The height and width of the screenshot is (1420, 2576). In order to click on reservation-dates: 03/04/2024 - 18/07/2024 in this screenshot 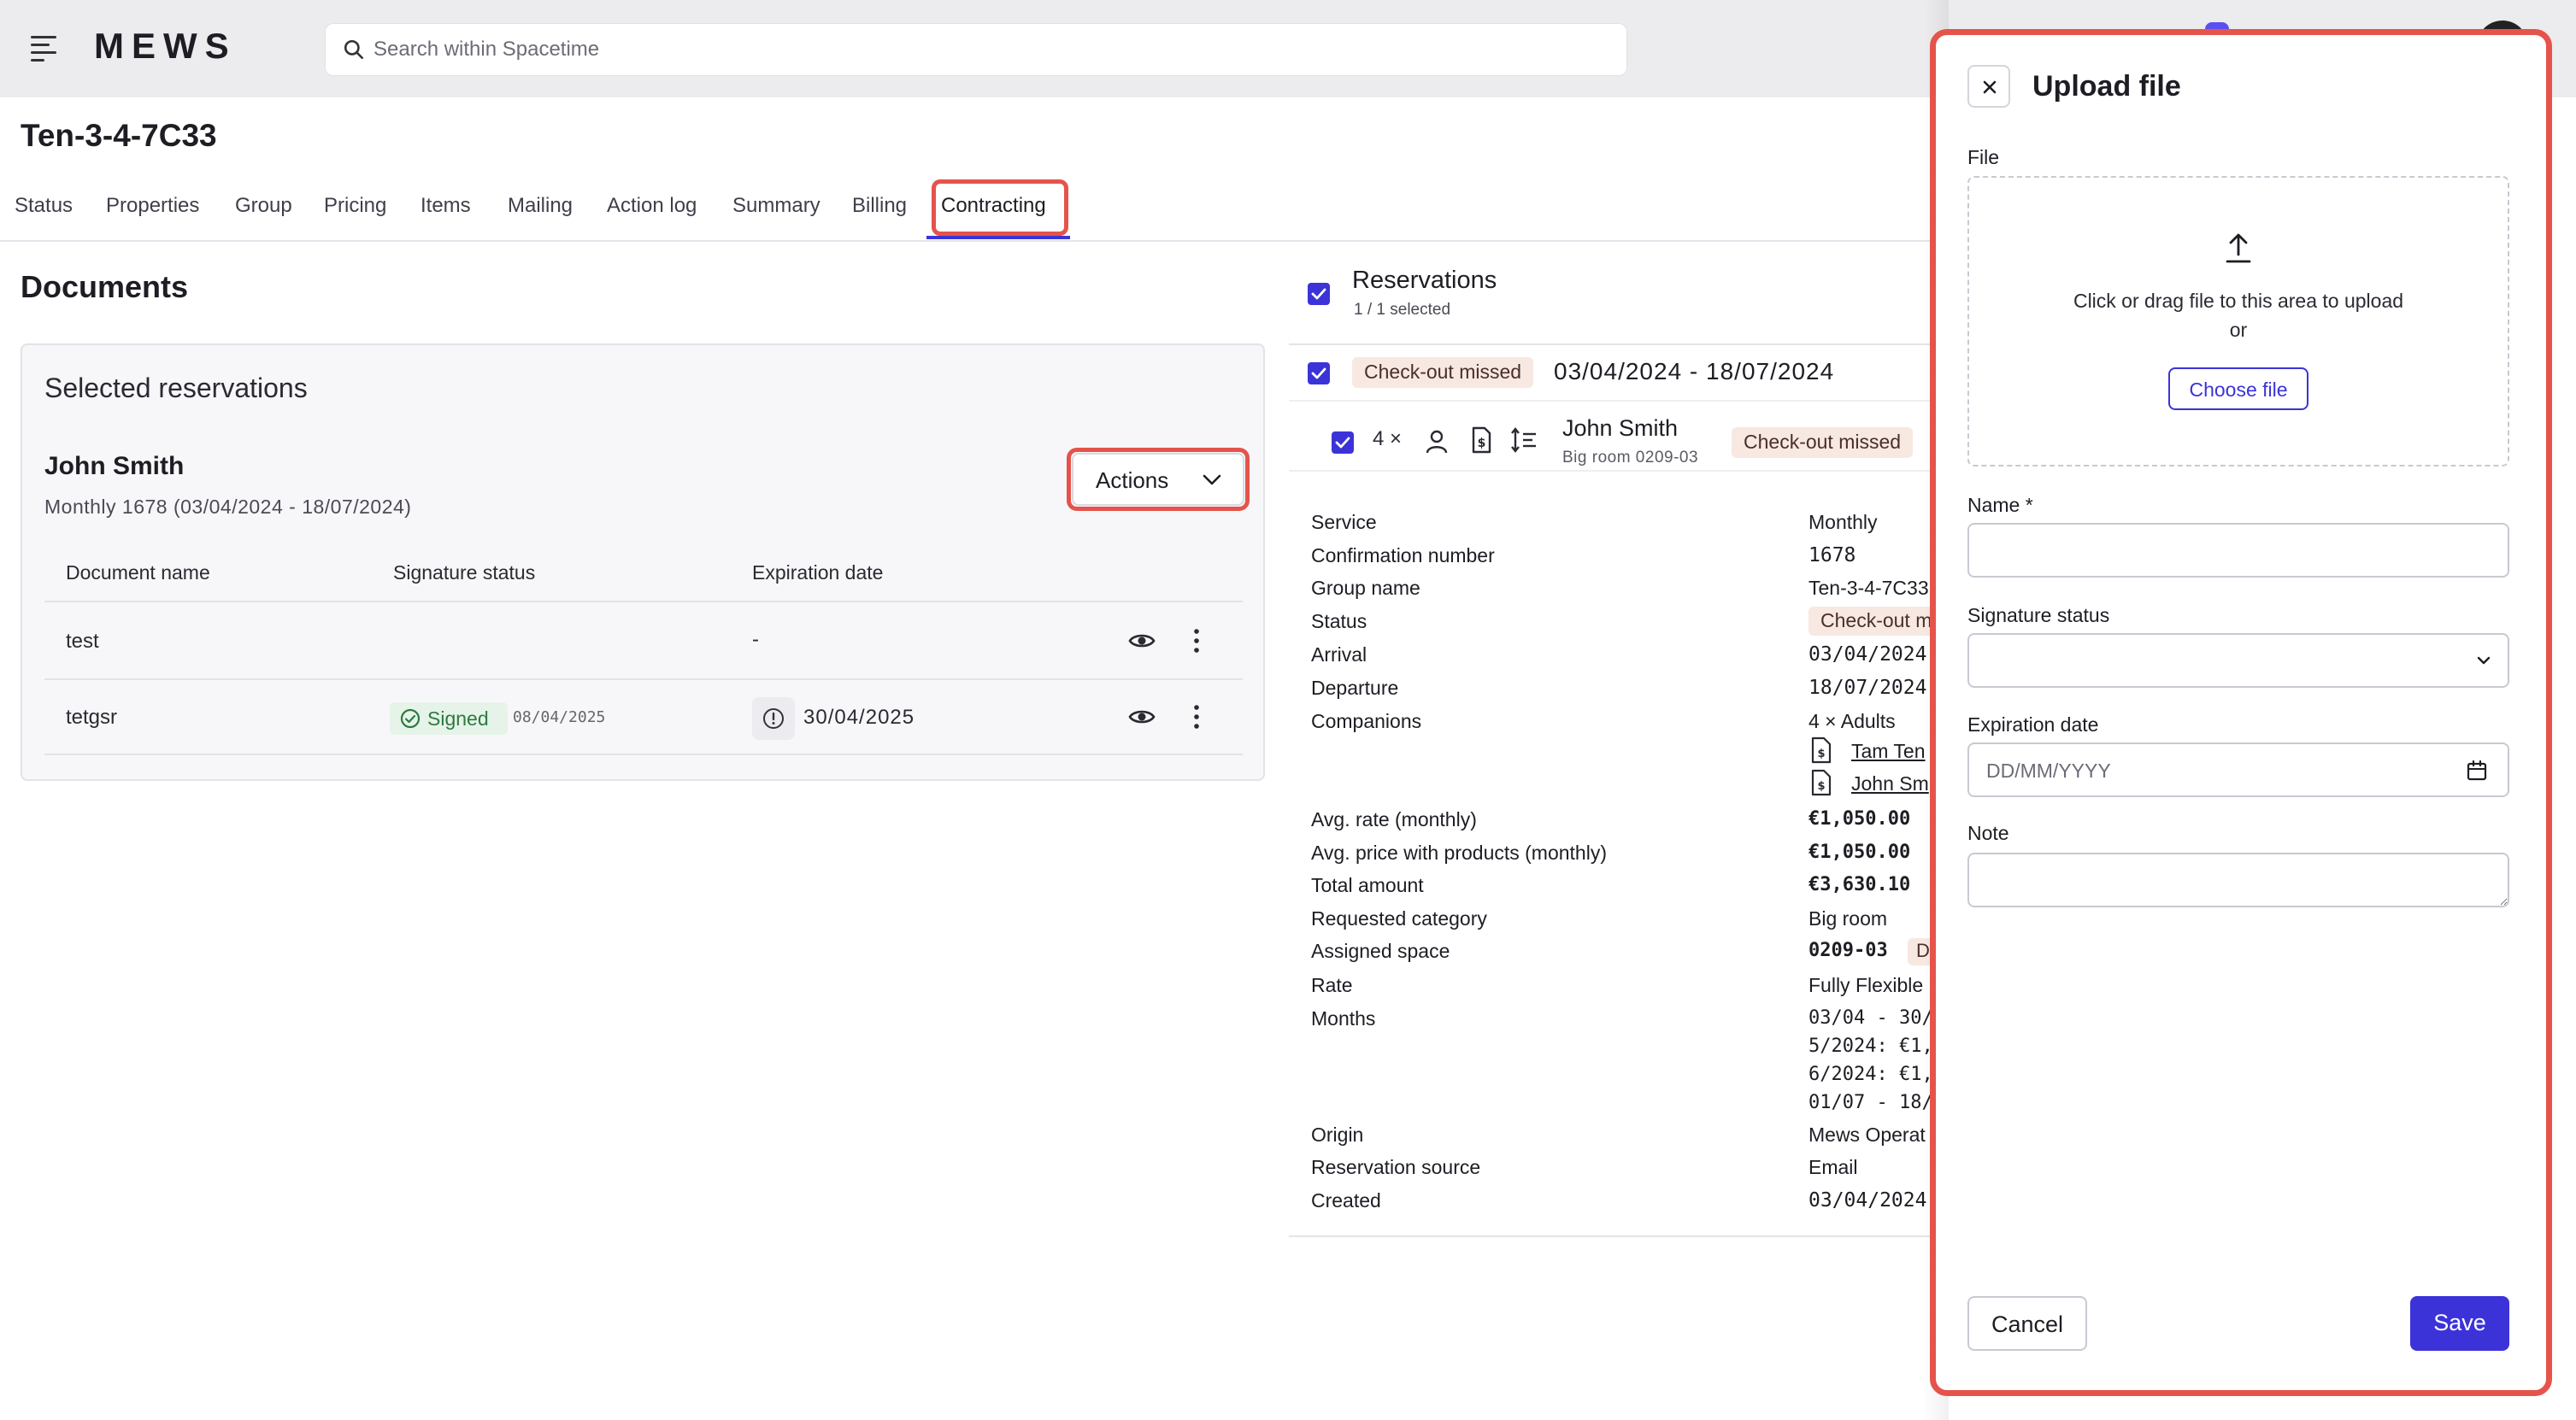, I will do `click(1694, 371)`.